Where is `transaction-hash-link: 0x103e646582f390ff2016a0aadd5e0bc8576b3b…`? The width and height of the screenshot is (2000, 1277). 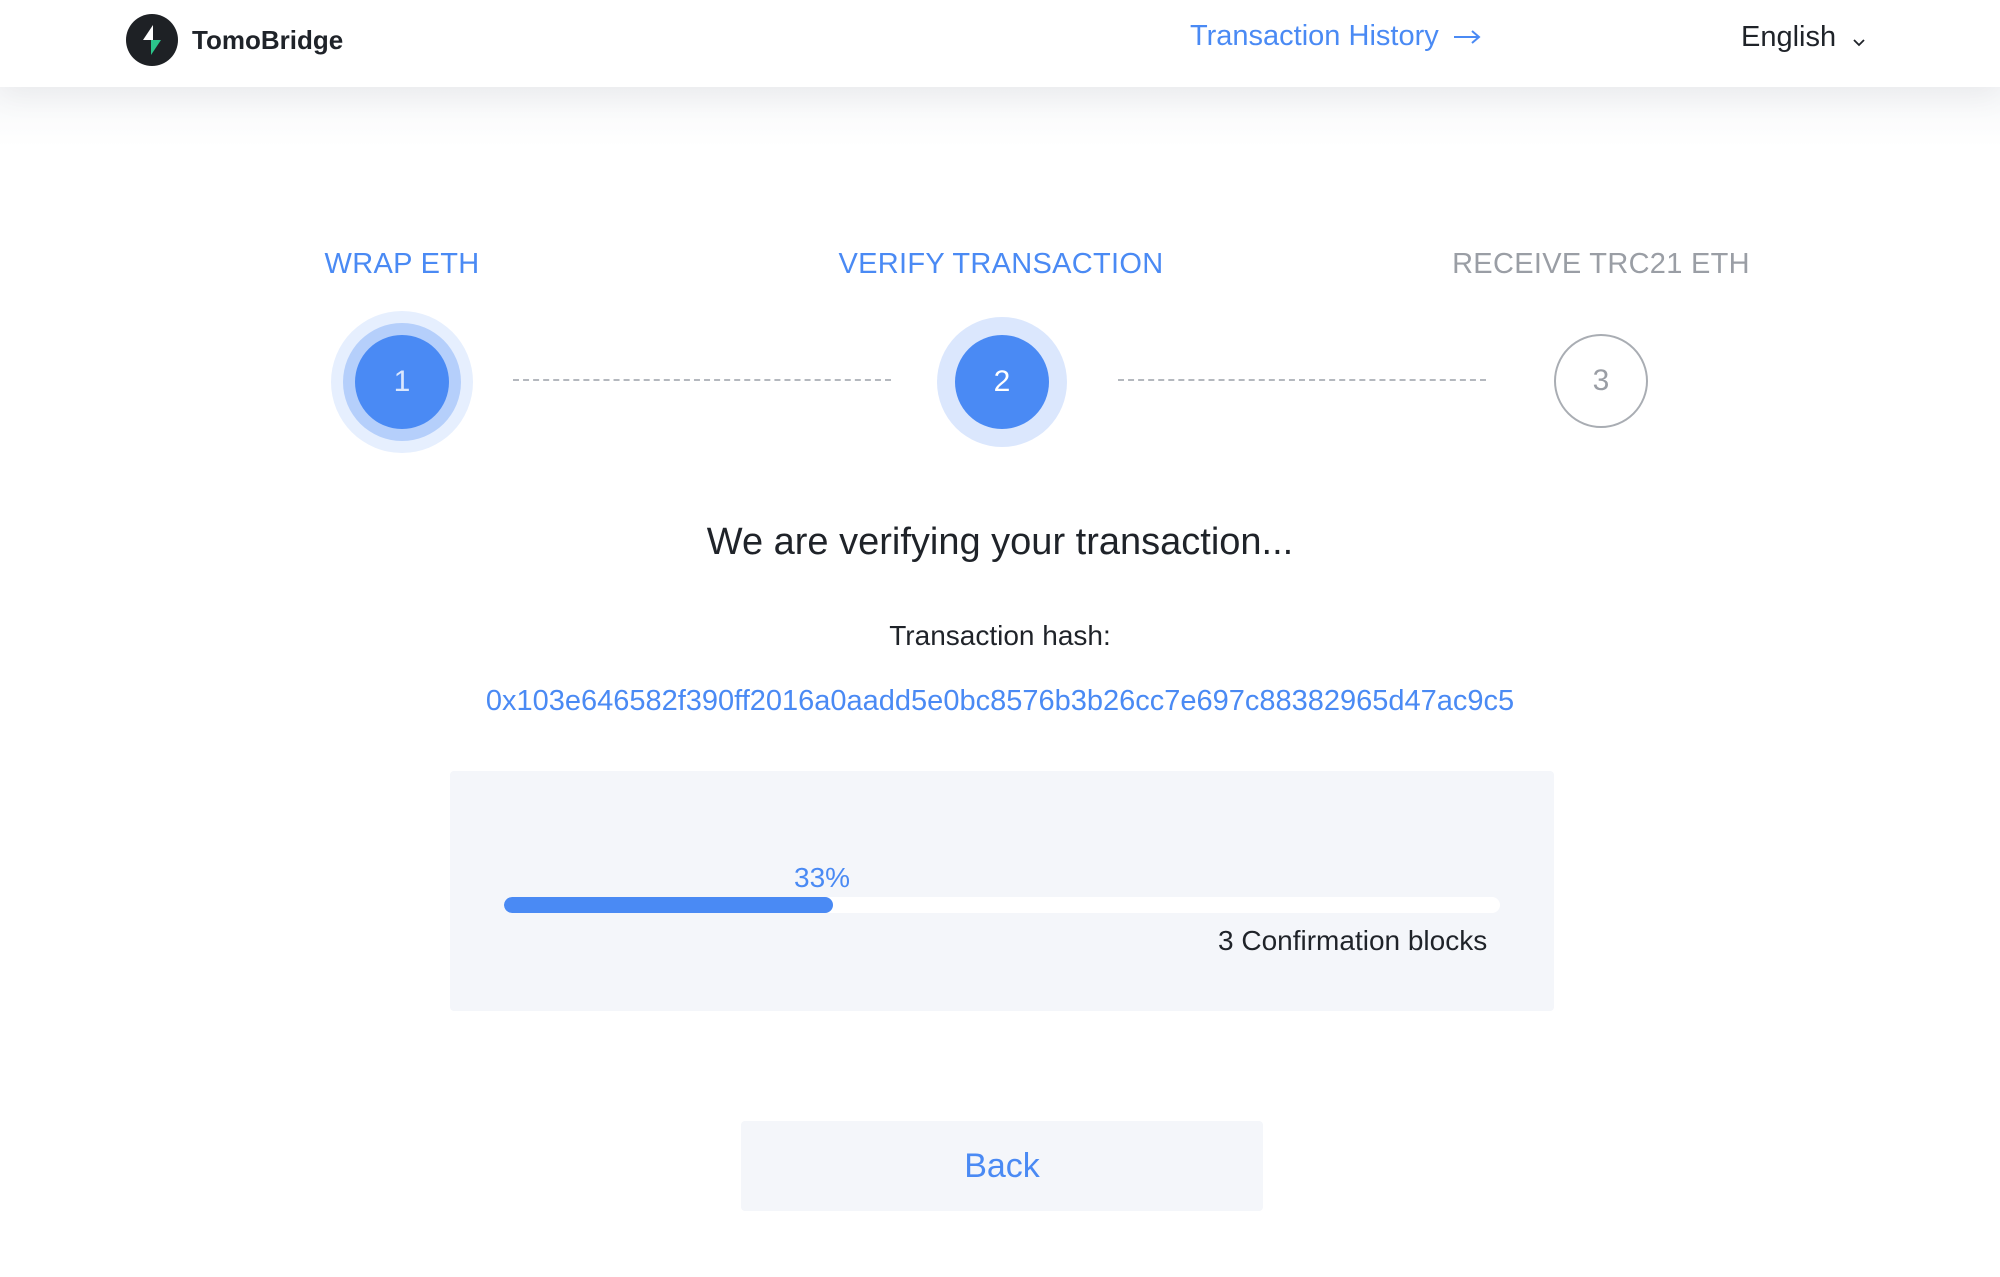
transaction-hash-link: 0x103e646582f390ff2016a0aadd5e0bc8576b3b… is located at coordinates (1000, 701).